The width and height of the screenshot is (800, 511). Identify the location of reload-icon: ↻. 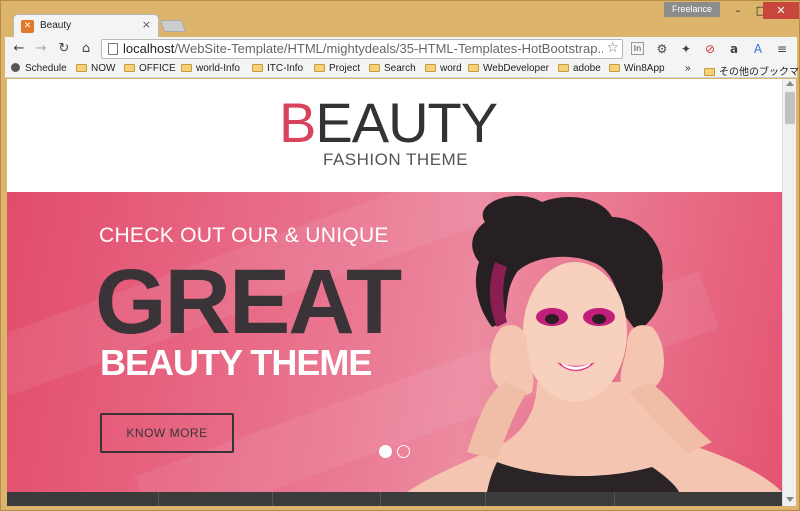
(64, 49).